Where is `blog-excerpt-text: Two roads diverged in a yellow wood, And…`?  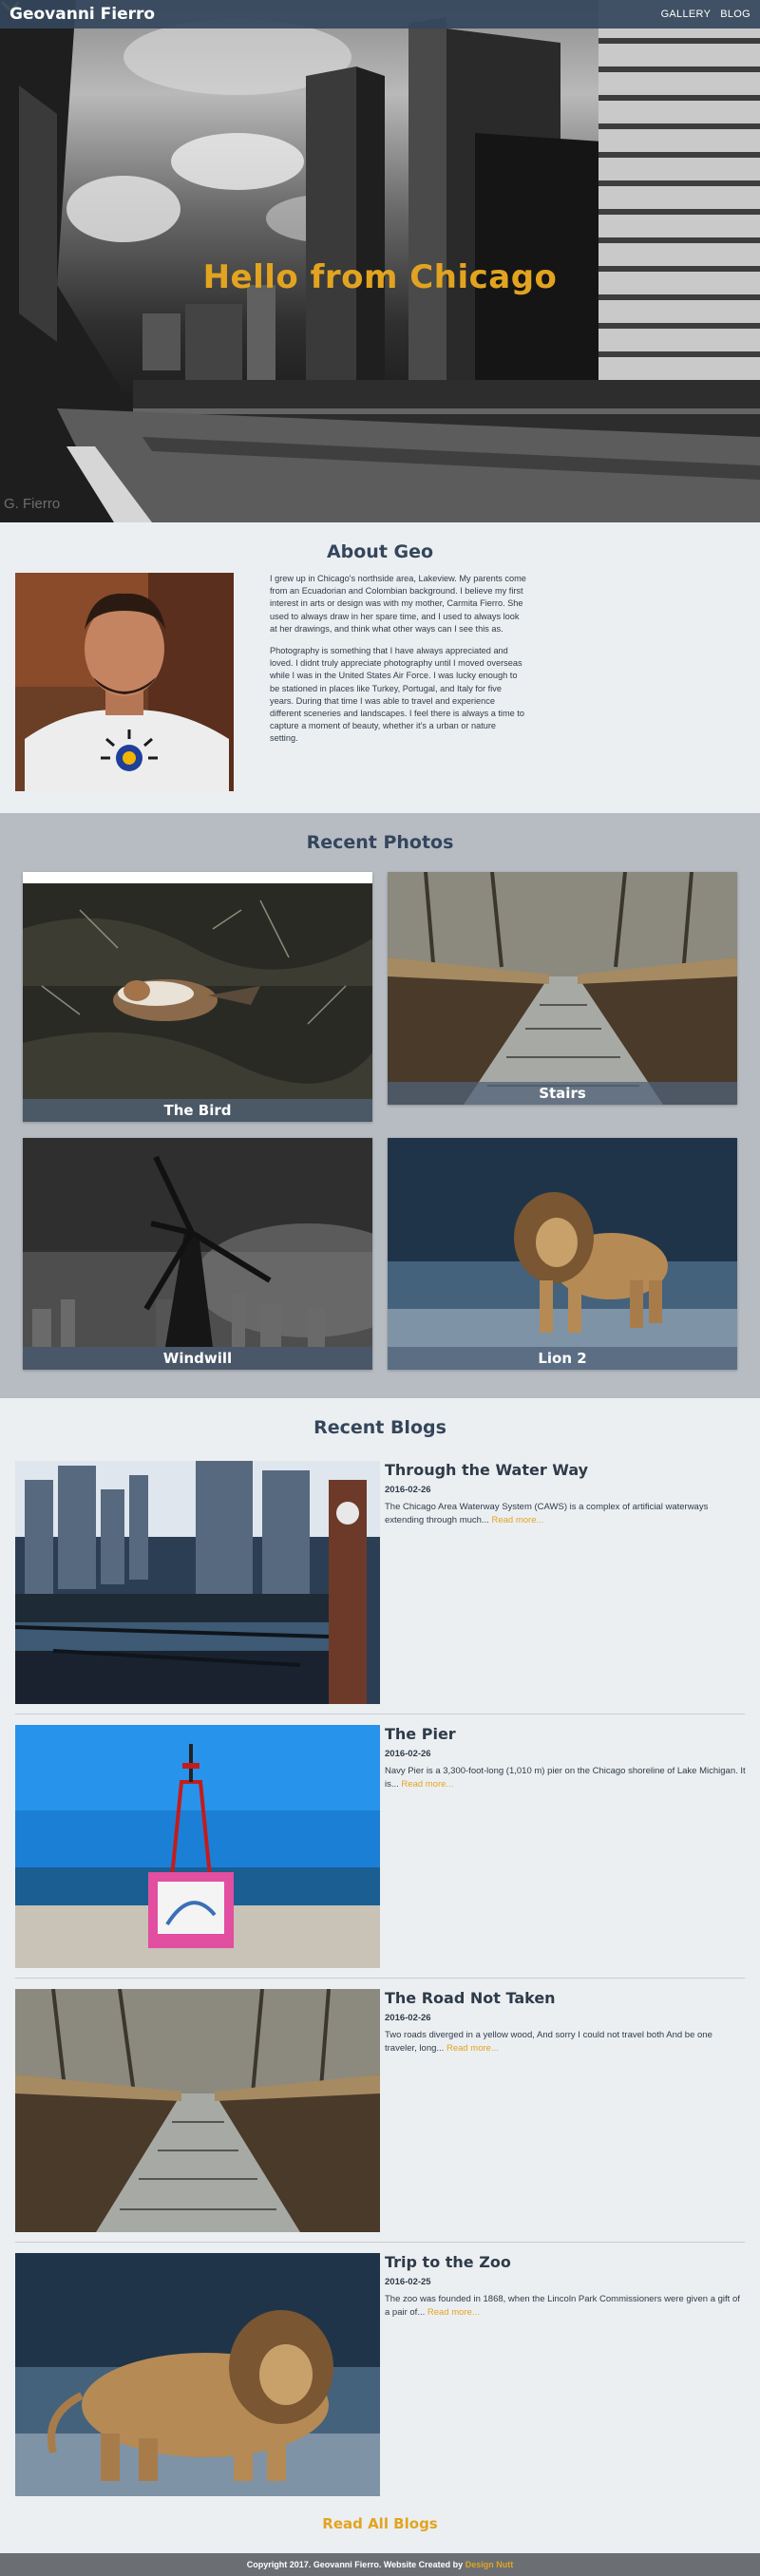 blog-excerpt-text: Two roads diverged in a yellow wood, And… is located at coordinates (548, 2042).